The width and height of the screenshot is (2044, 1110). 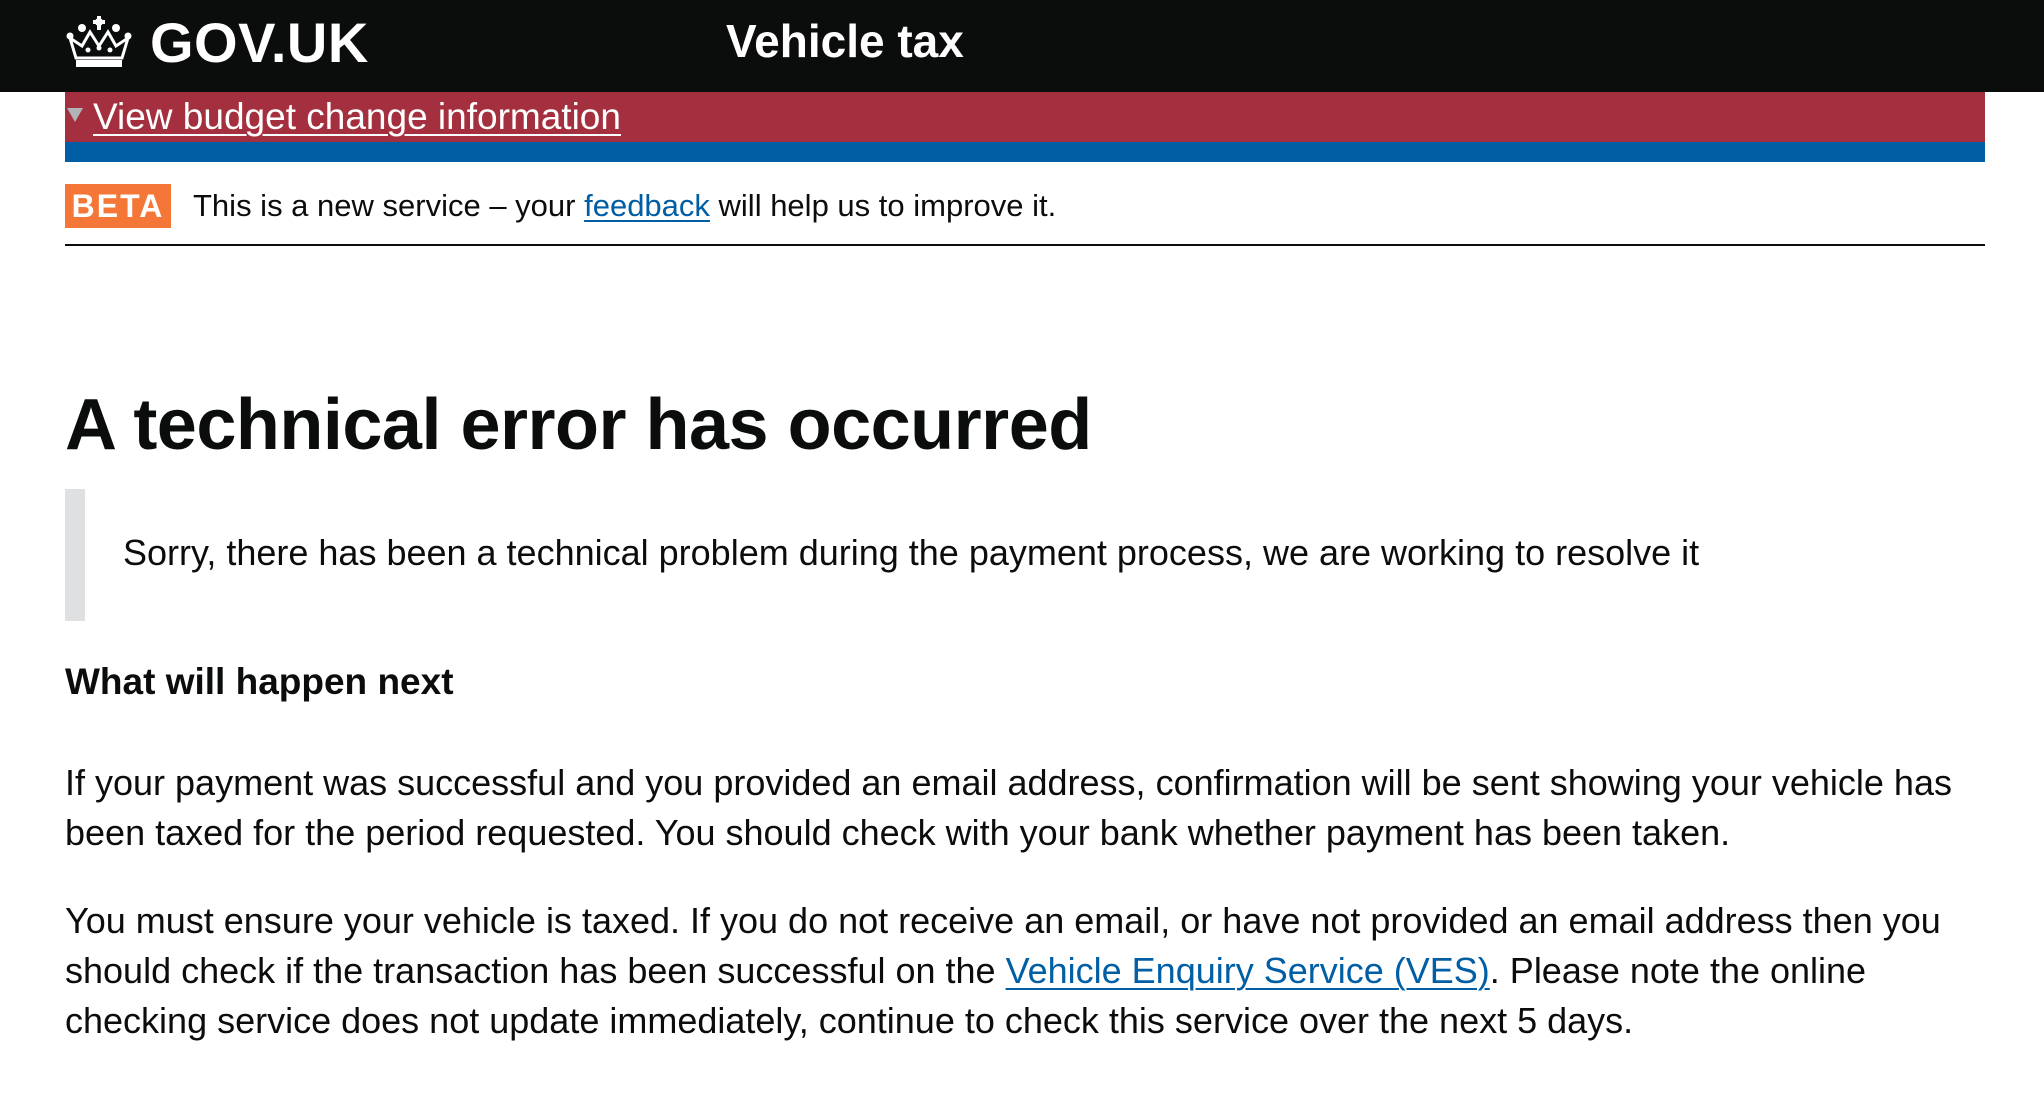 I want to click on vehicle-enquiry-service-link: Vehicle Enquiry Service (VES), so click(x=1248, y=970).